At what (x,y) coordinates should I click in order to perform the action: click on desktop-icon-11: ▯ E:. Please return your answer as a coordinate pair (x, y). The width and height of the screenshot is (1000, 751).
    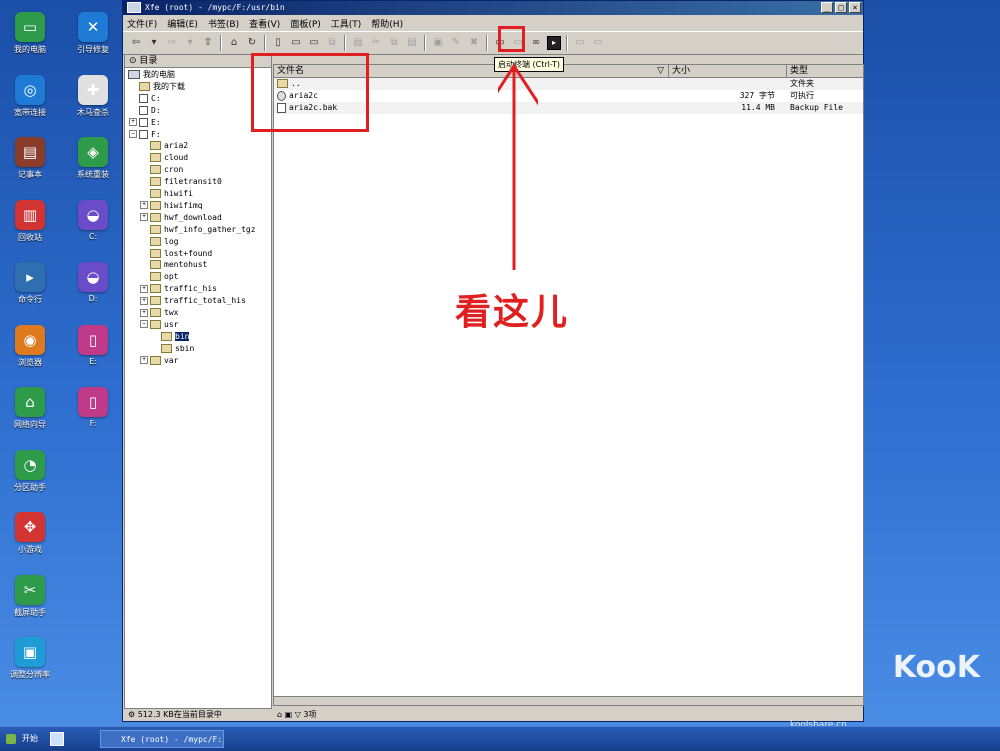
    Looking at the image, I should click on (93, 345).